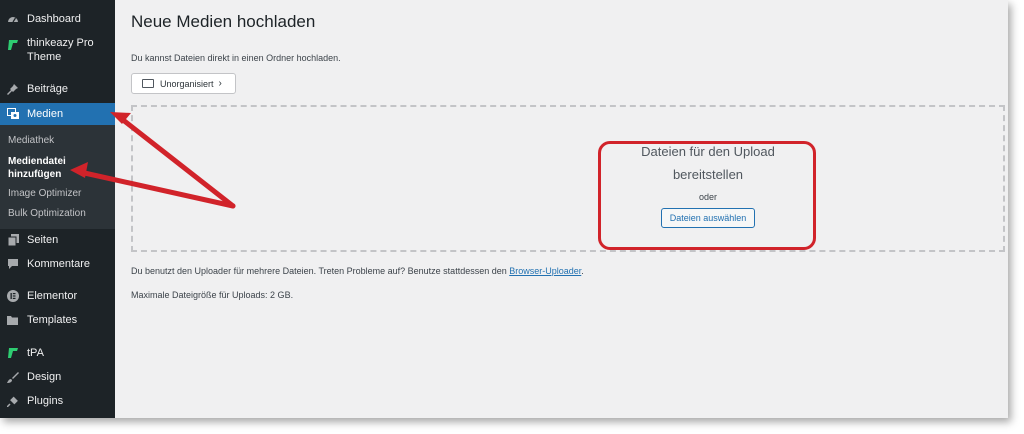 The image size is (1024, 434). I want to click on folder-selector-label: Unorganisiert, so click(187, 83).